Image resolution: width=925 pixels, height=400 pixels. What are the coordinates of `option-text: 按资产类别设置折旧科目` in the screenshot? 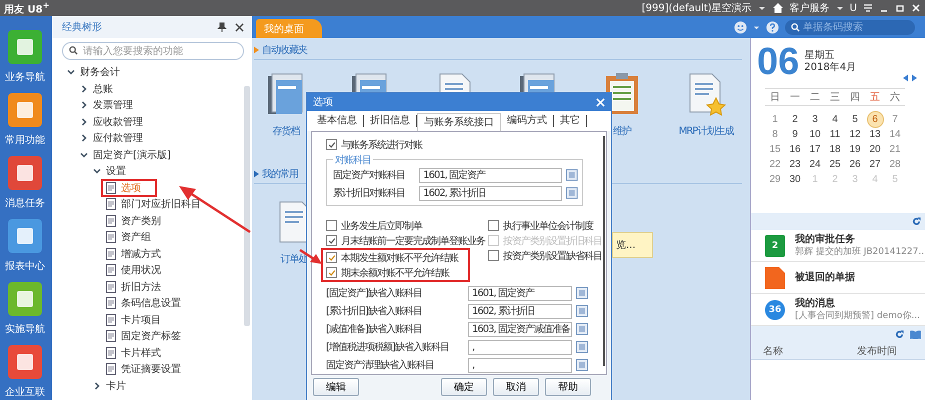 It's located at (552, 241).